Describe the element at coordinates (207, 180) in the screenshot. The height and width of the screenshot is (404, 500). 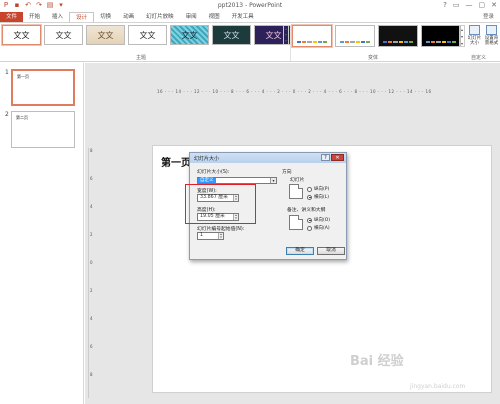
I see `slide-size-value: 自定义` at that location.